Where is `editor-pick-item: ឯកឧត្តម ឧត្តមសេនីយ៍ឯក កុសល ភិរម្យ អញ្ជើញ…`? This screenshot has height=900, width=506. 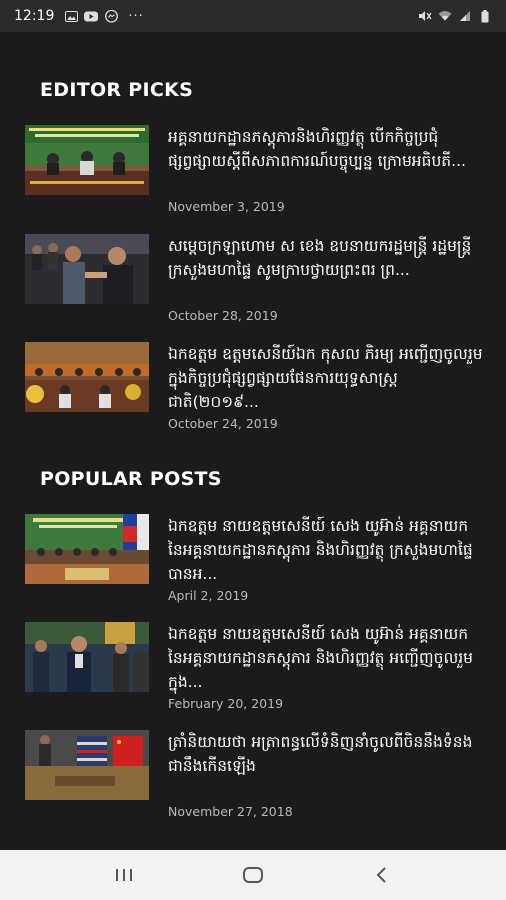
editor-pick-item: ឯកឧត្តម ឧត្តមសេនីយ៍ឯក កុសល ភិរម្យ អញ្ជើញ… is located at coordinates (255, 387).